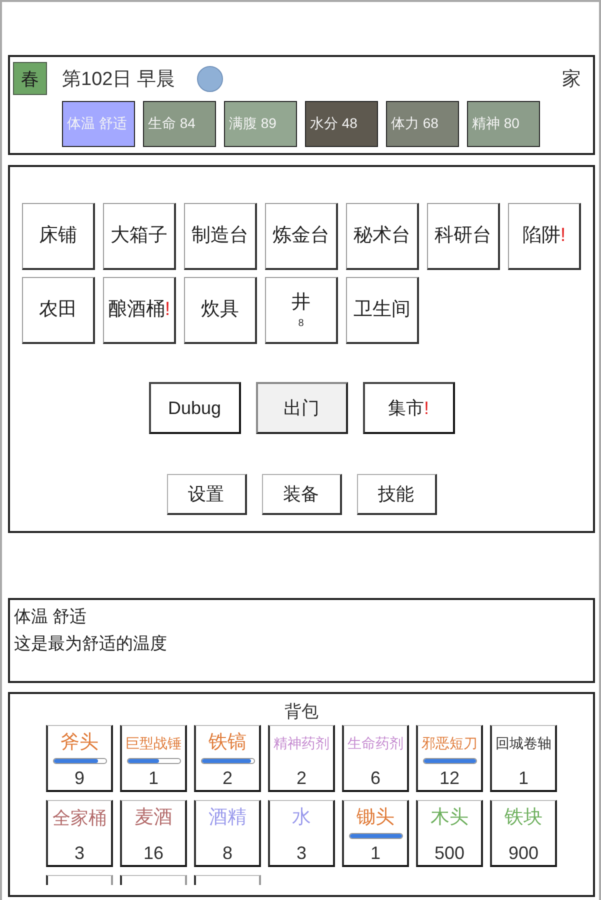 The width and height of the screenshot is (601, 900). Describe the element at coordinates (58, 310) in the screenshot. I see `building-button: 农田` at that location.